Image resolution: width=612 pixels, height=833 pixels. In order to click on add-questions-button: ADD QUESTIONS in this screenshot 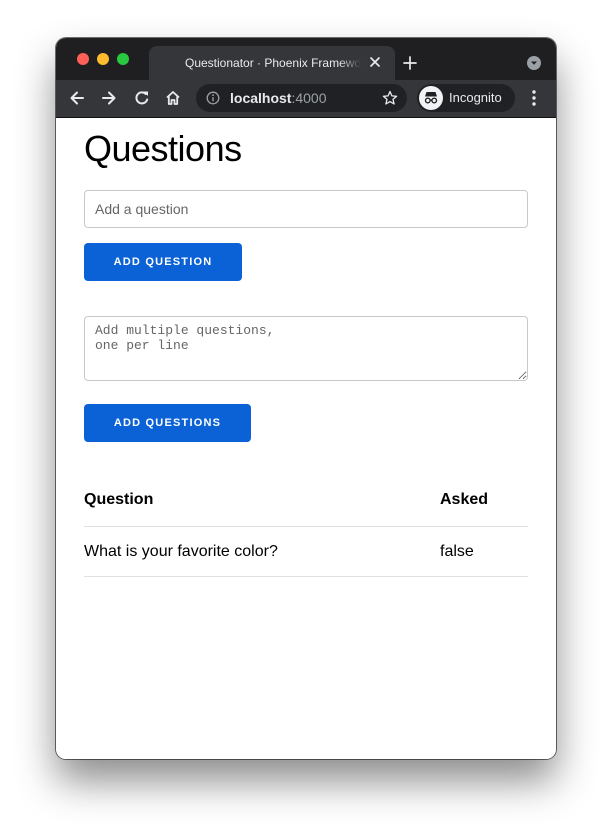, I will do `click(167, 423)`.